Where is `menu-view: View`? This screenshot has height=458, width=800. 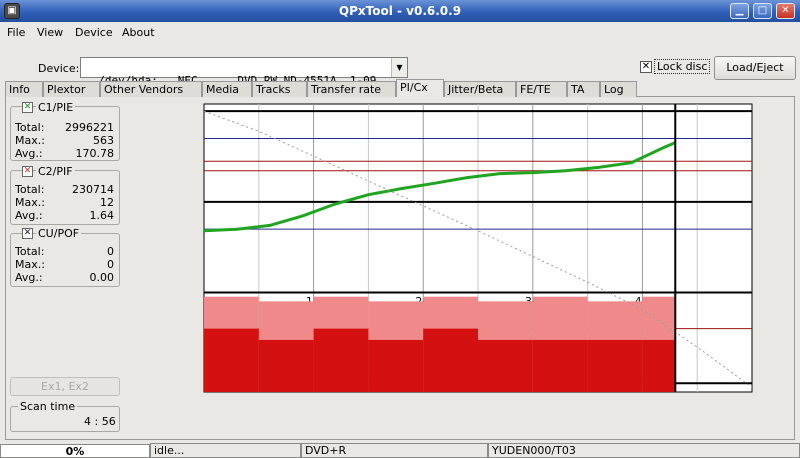
menu-view: View is located at coordinates (50, 32).